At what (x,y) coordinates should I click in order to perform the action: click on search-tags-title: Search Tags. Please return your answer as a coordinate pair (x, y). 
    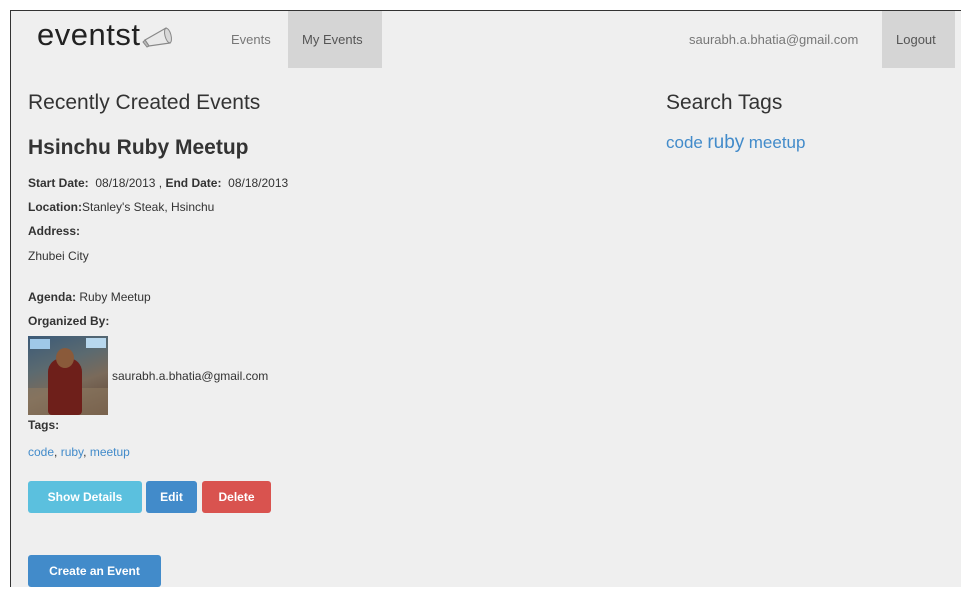
    Looking at the image, I should click on (724, 102).